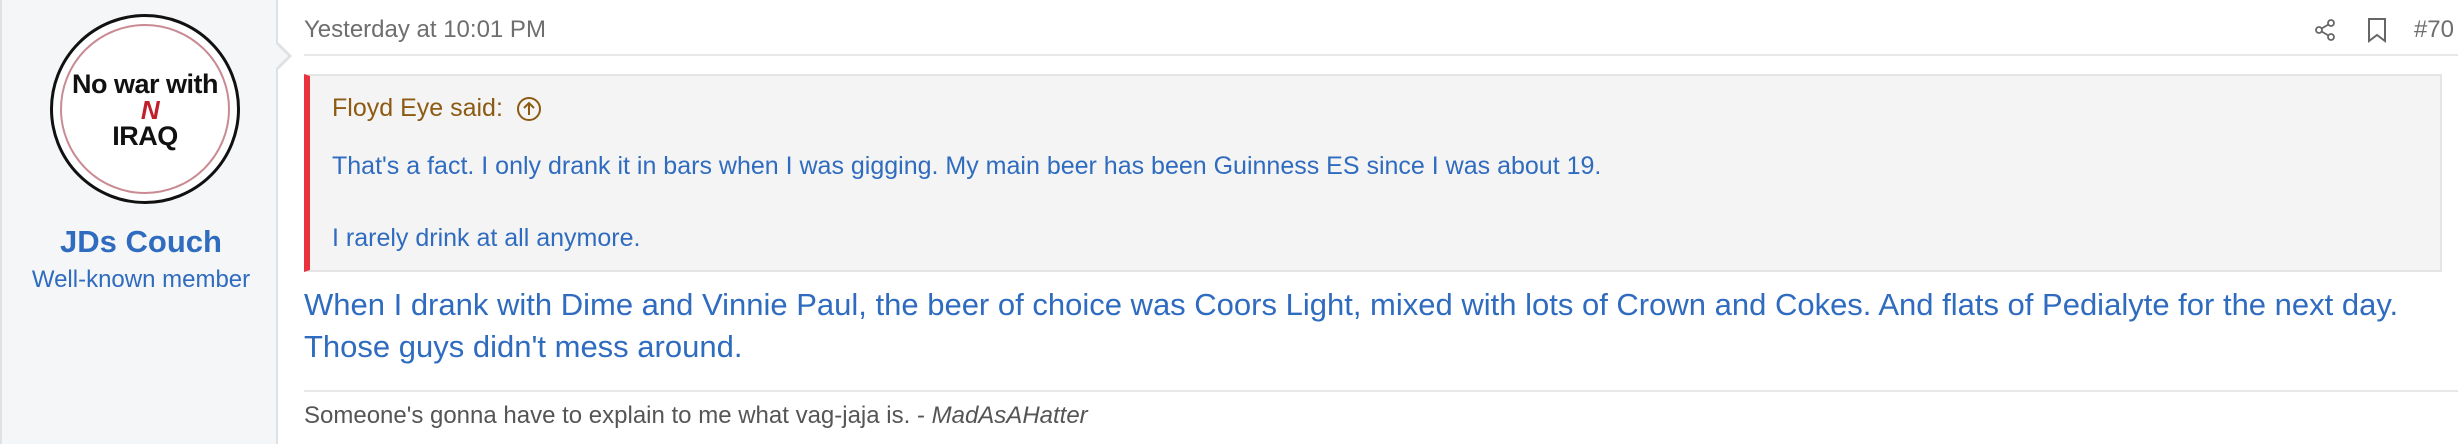 This screenshot has width=2458, height=444. I want to click on post-actions: #70, so click(2382, 30).